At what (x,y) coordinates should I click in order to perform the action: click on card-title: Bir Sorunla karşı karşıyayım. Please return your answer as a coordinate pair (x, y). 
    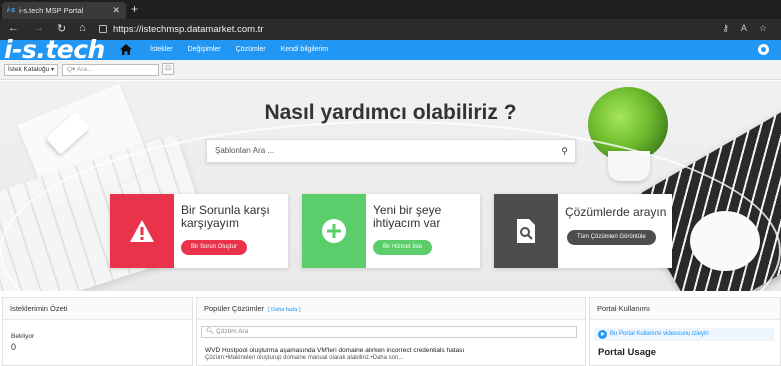
    Looking at the image, I should click on (225, 216).